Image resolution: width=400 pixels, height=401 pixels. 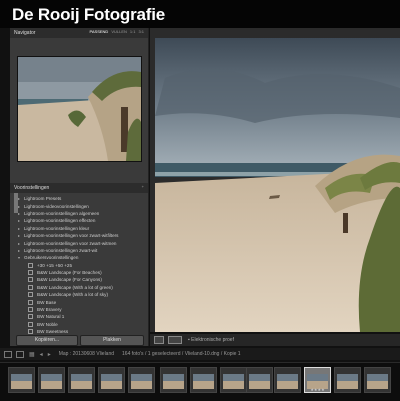 I want to click on app-title: De Rooij Fotografie, so click(x=88, y=14).